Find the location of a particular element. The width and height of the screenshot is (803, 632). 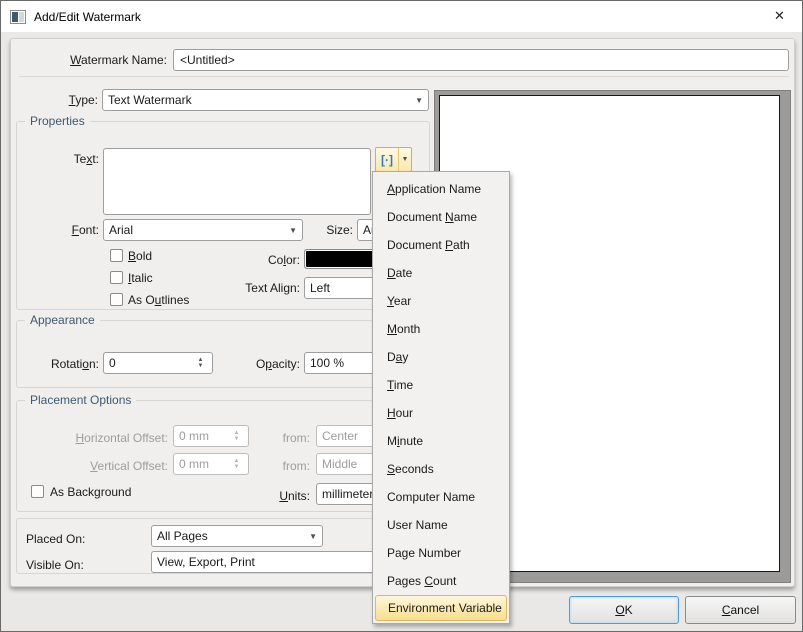

close-icon: ✕ is located at coordinates (779, 16).